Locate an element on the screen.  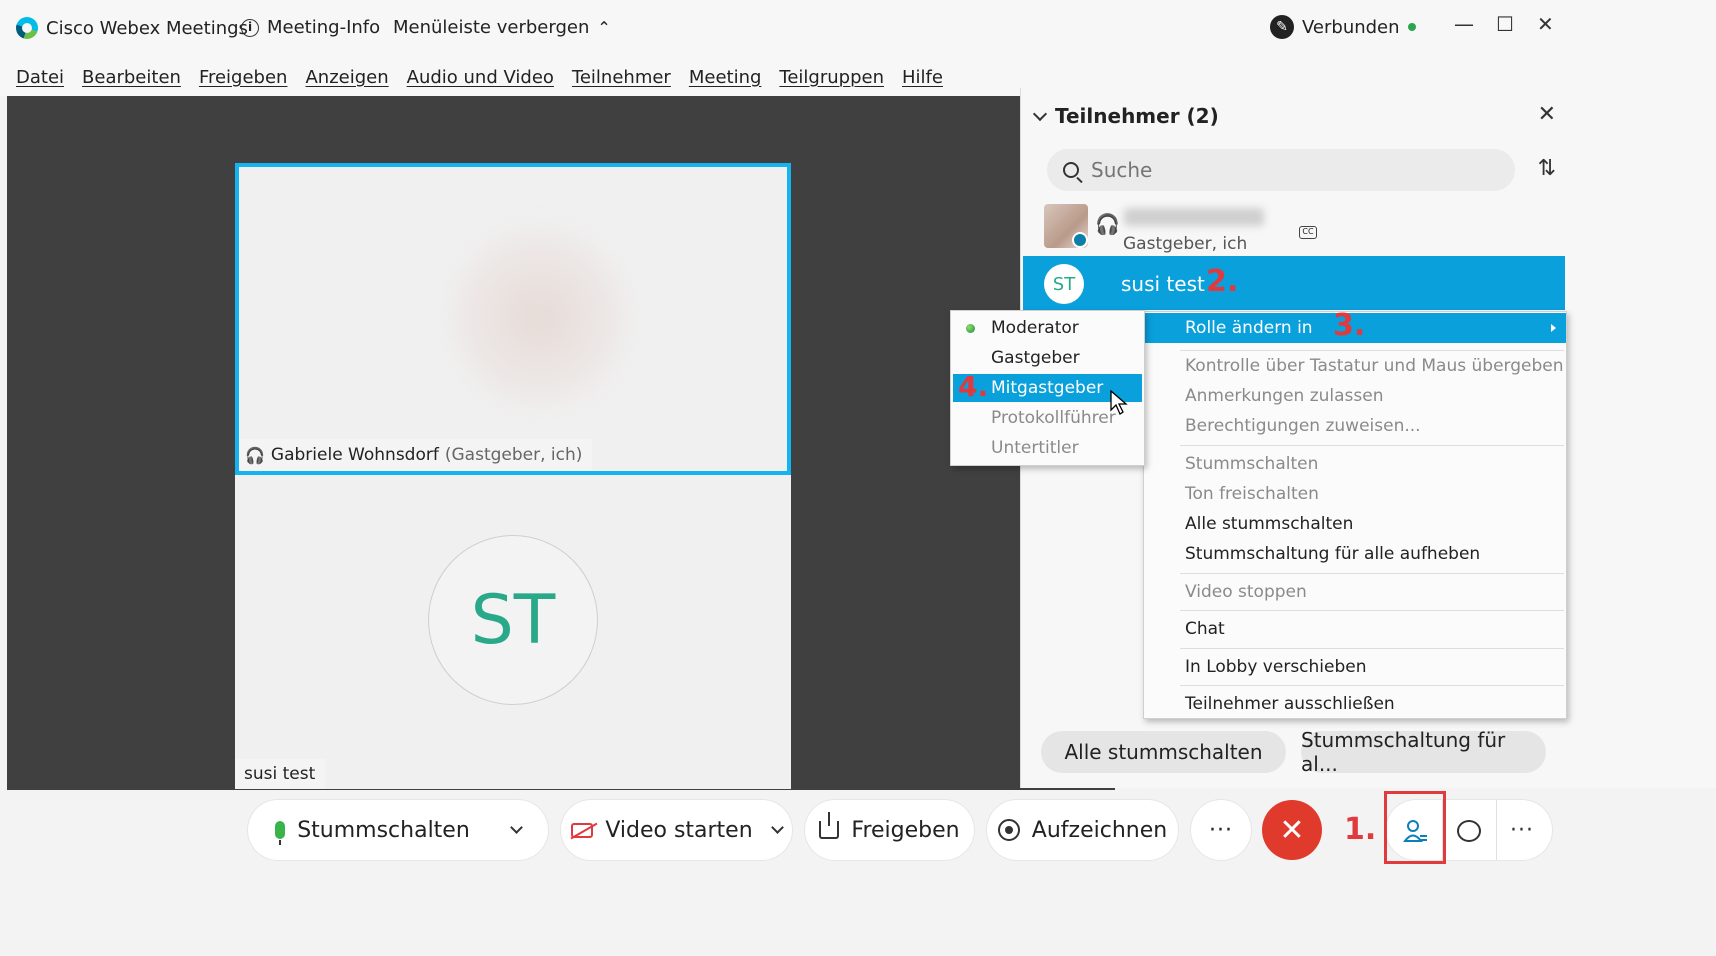
avatar-initials-small: ST is located at coordinates (1064, 284).